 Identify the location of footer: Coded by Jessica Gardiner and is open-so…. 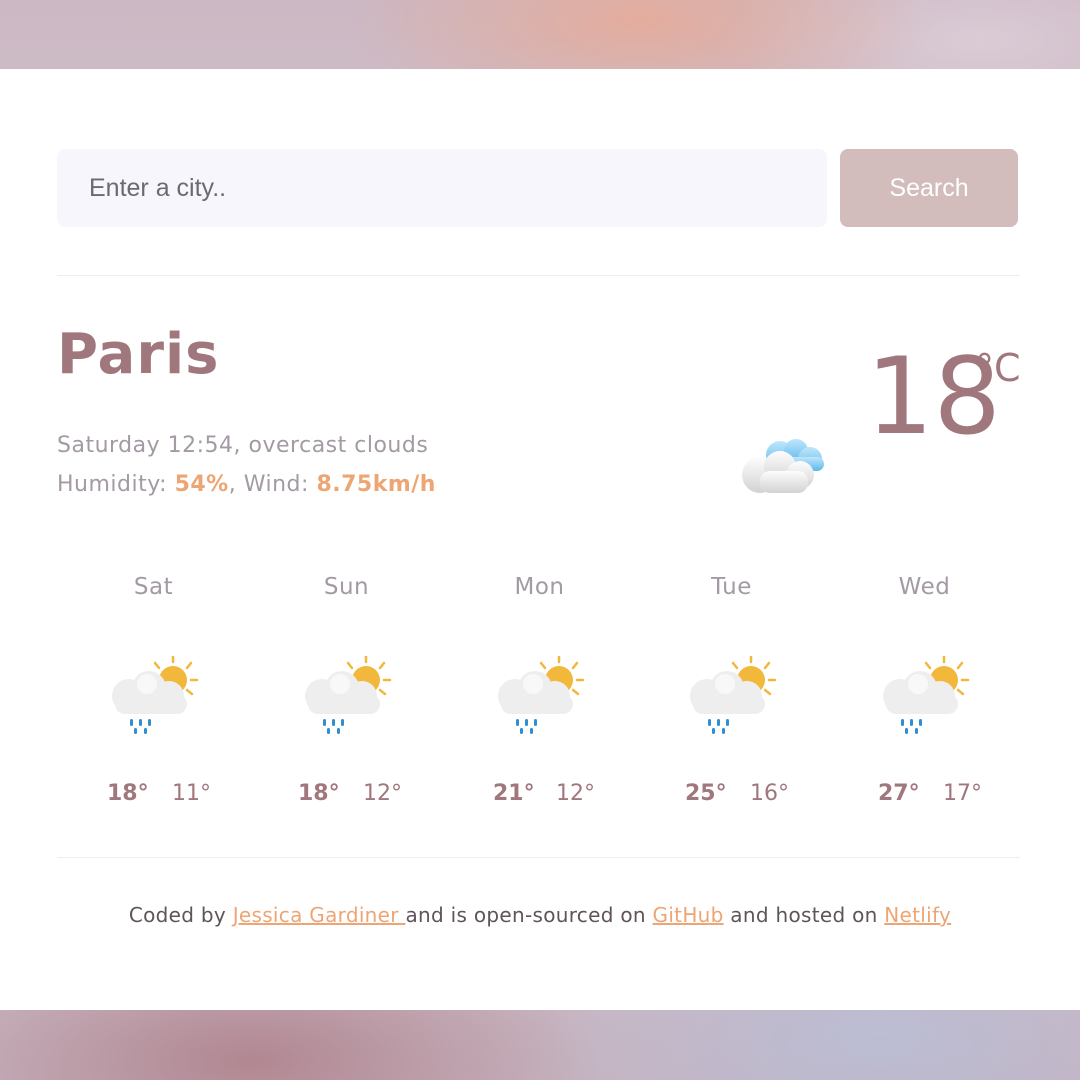
(540, 915).